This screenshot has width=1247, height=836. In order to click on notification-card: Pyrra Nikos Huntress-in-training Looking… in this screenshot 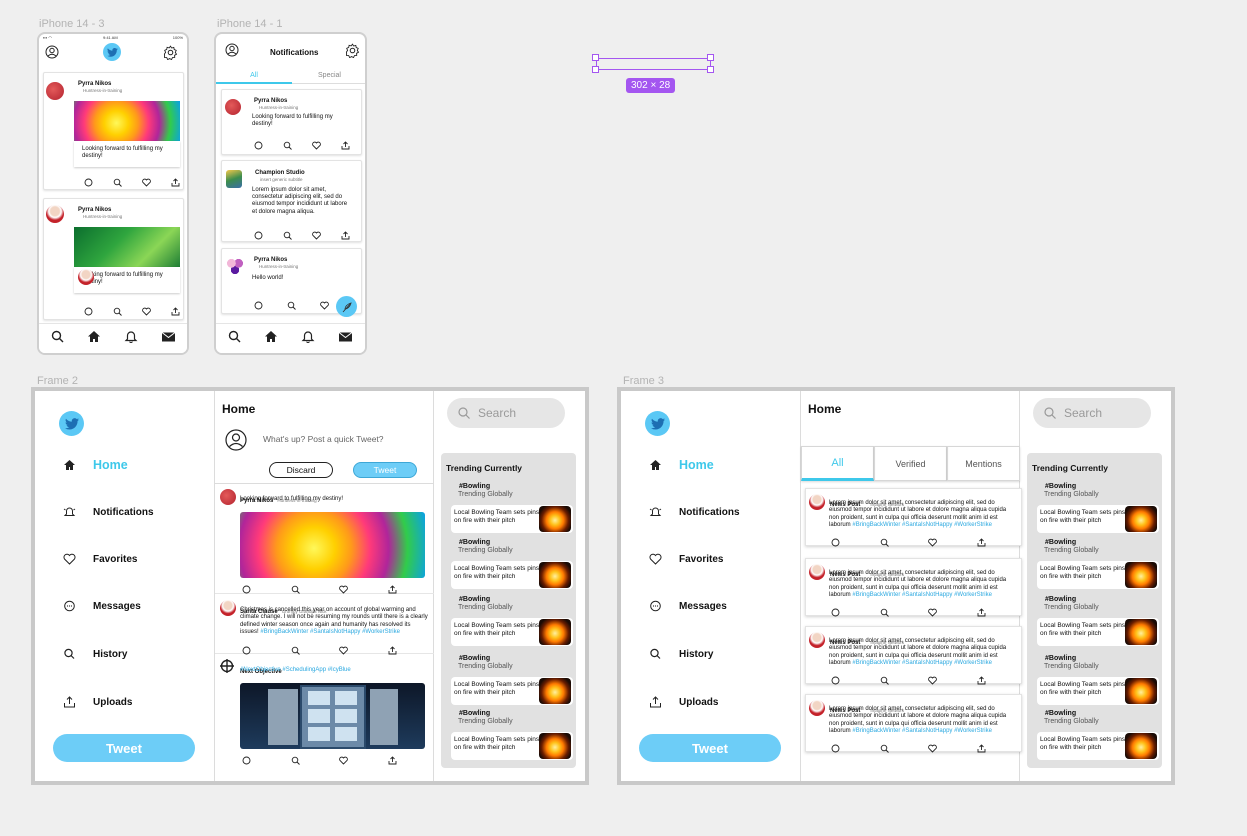, I will do `click(291, 122)`.